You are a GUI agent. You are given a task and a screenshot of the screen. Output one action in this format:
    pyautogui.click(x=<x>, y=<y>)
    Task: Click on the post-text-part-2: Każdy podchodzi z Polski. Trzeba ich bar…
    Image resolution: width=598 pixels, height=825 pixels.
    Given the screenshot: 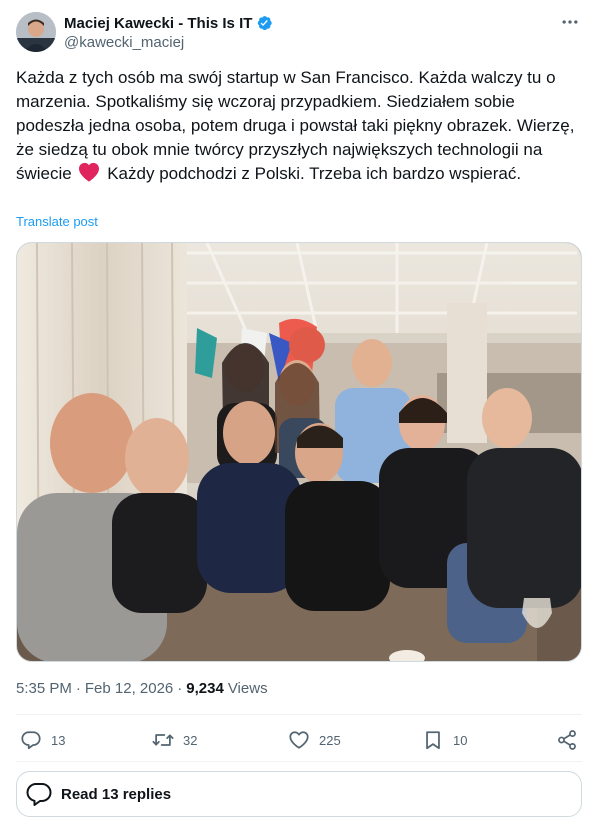 What is the action you would take?
    pyautogui.click(x=314, y=173)
    